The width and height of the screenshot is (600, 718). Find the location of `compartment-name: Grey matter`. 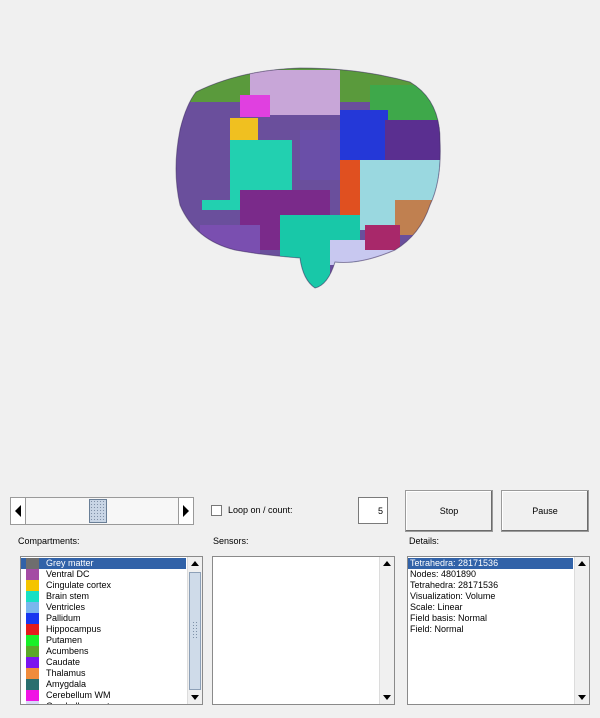

compartment-name: Grey matter is located at coordinates (70, 563).